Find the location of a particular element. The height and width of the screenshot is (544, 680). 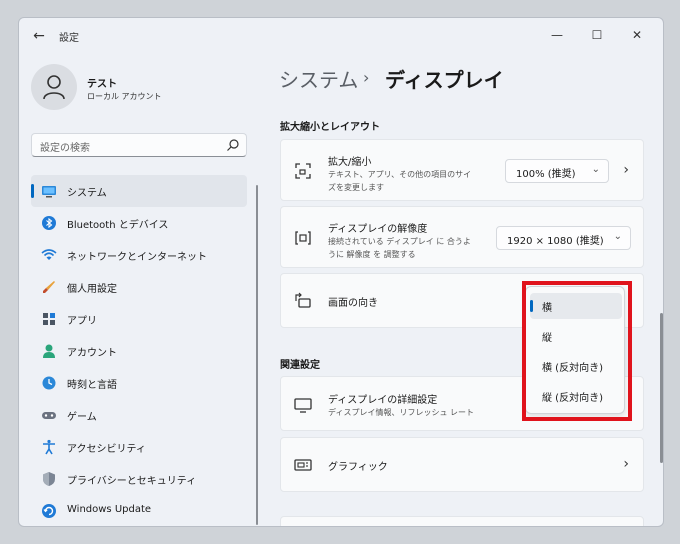

minimize-button: — is located at coordinates (557, 35).